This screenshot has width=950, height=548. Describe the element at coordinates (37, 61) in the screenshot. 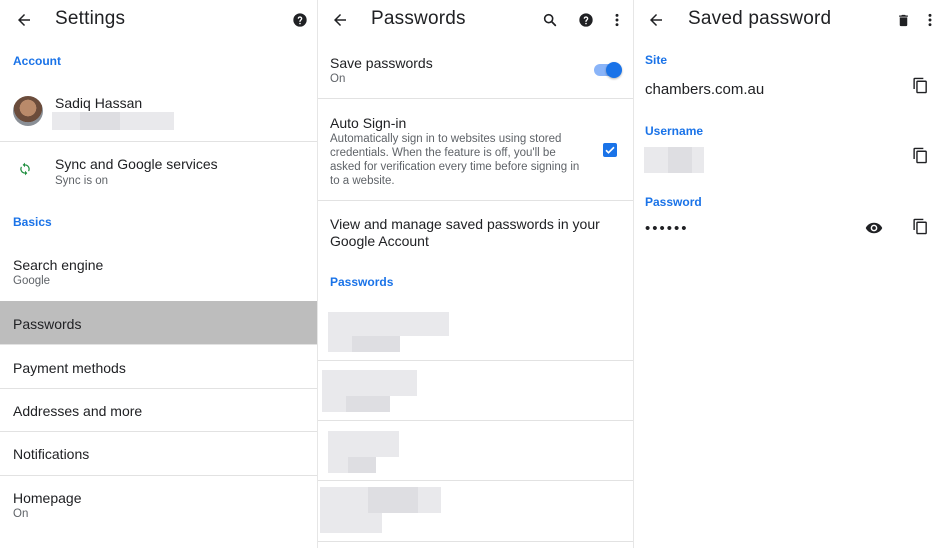

I see `account-section-label: Account` at that location.